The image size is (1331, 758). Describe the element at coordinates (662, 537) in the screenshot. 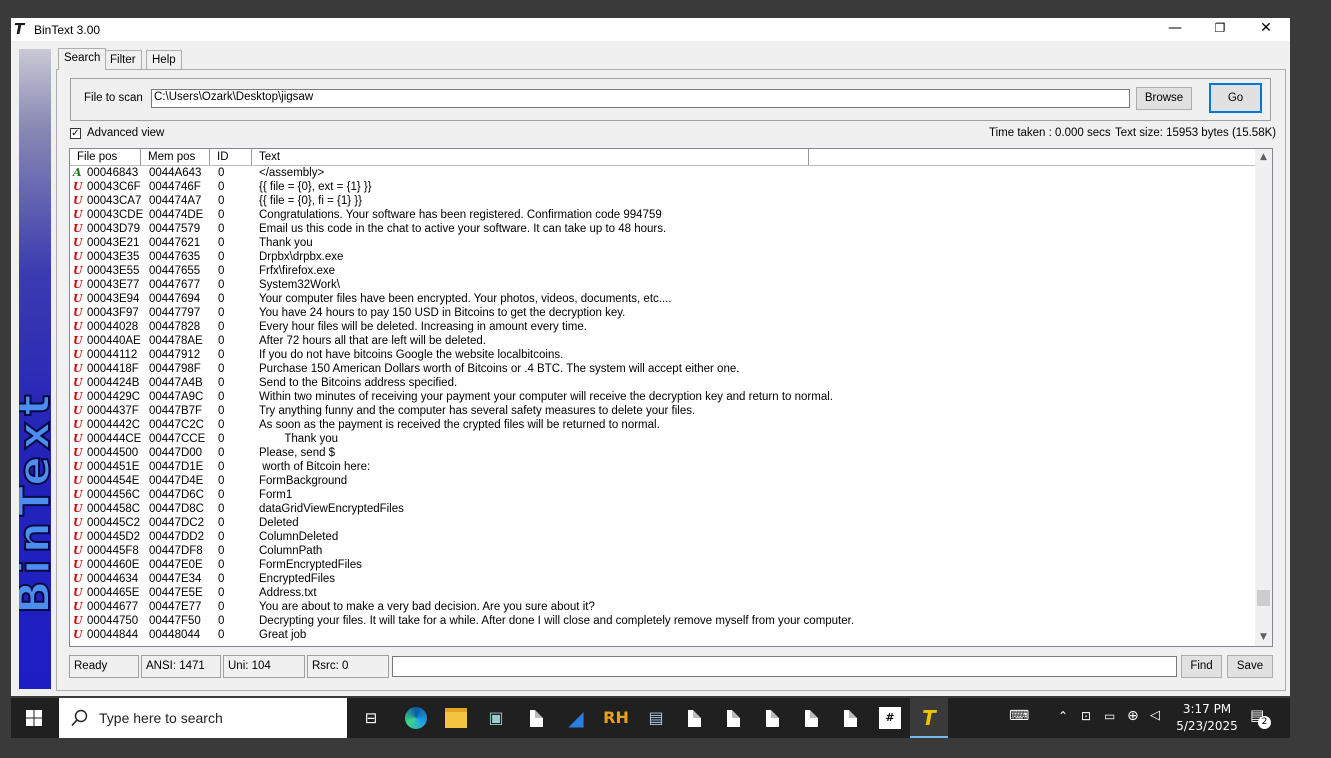

I see `table-row: U 000445D2 00447DD2 0 ColumnDeleted` at that location.